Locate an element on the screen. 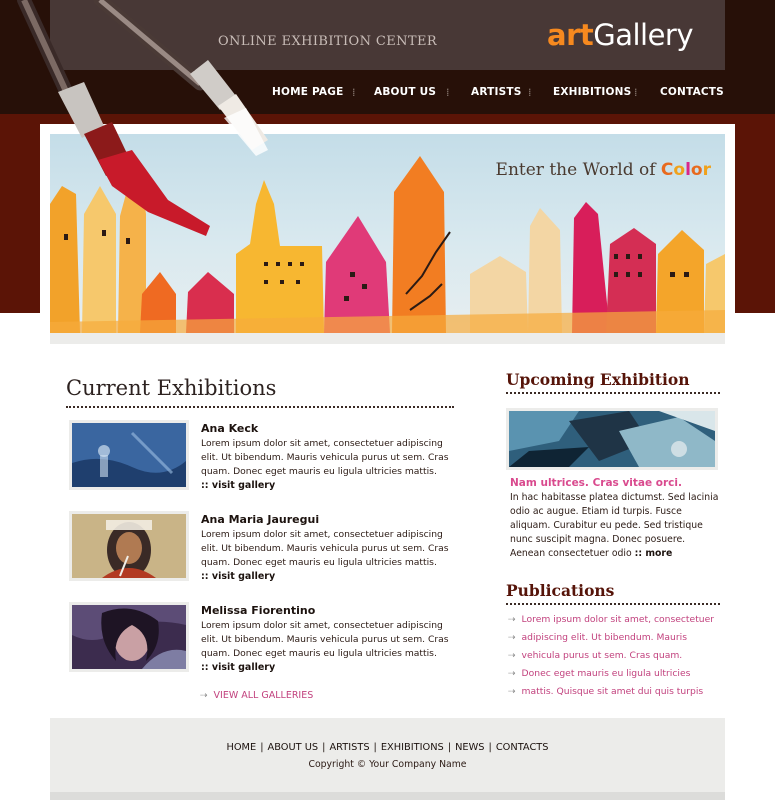 Image resolution: width=775 pixels, height=800 pixels. color-letter: C is located at coordinates (667, 170).